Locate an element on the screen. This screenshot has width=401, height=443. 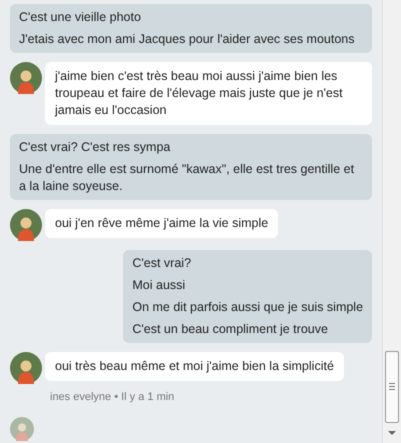
message-text: Moi aussi is located at coordinates (159, 285).